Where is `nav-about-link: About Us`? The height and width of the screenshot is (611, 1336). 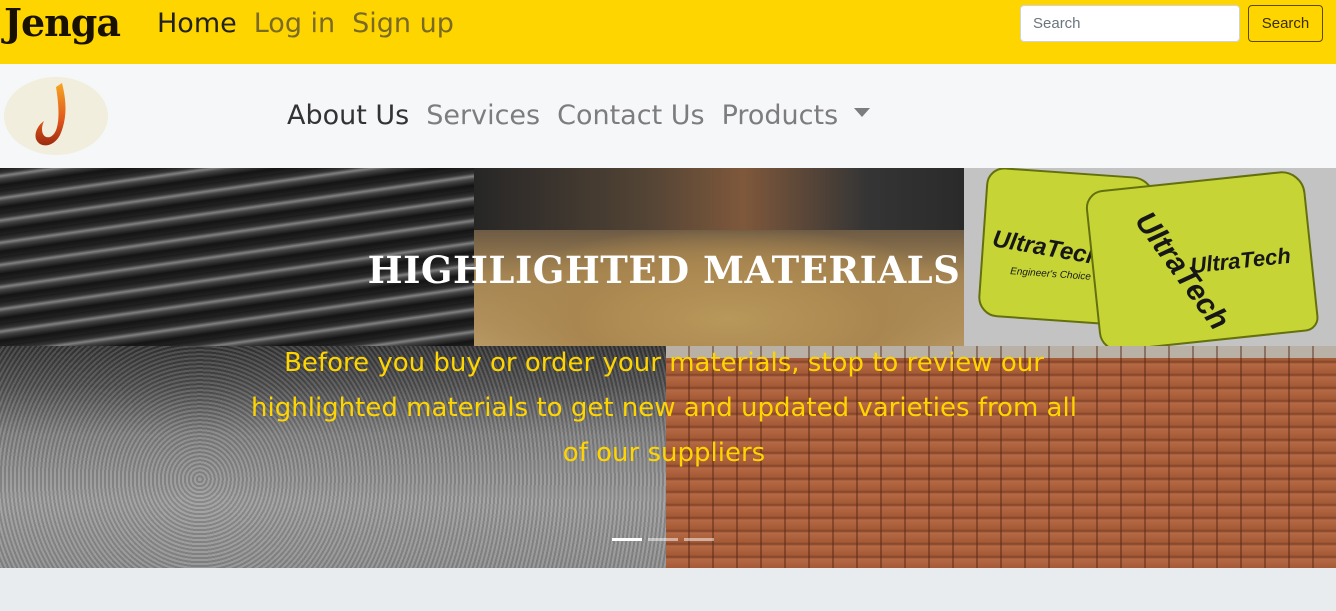 nav-about-link: About Us is located at coordinates (348, 116).